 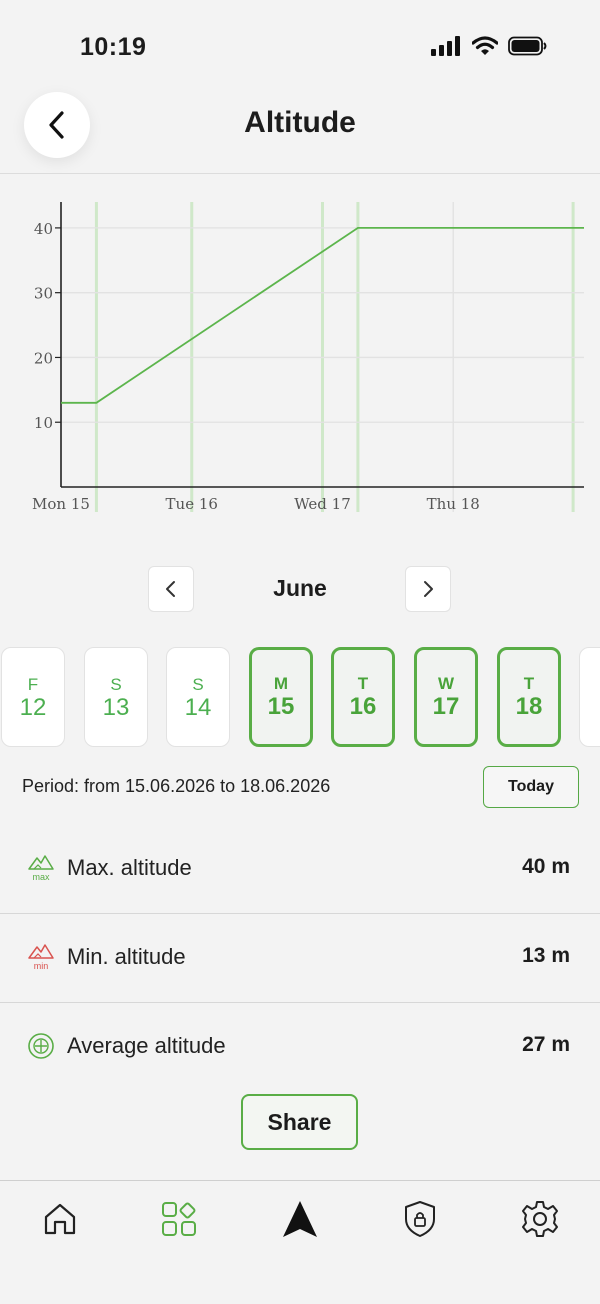 What do you see at coordinates (445, 46) in the screenshot?
I see `cellular-signal-icon` at bounding box center [445, 46].